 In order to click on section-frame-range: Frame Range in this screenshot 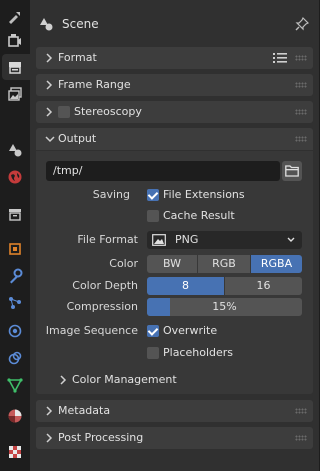, I will do `click(174, 85)`.